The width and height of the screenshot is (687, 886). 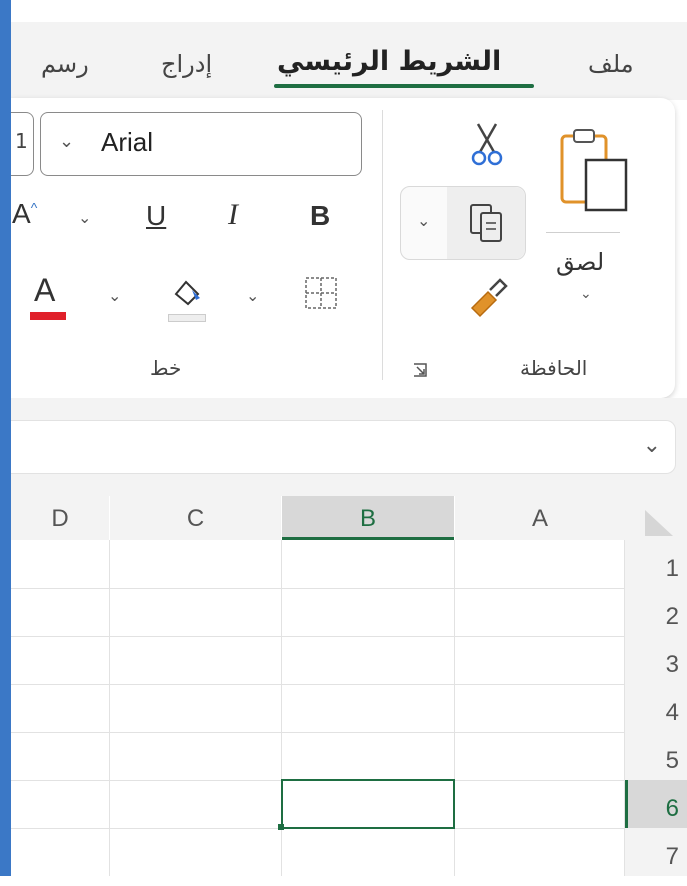 I want to click on row-header-3: 3, so click(x=656, y=660).